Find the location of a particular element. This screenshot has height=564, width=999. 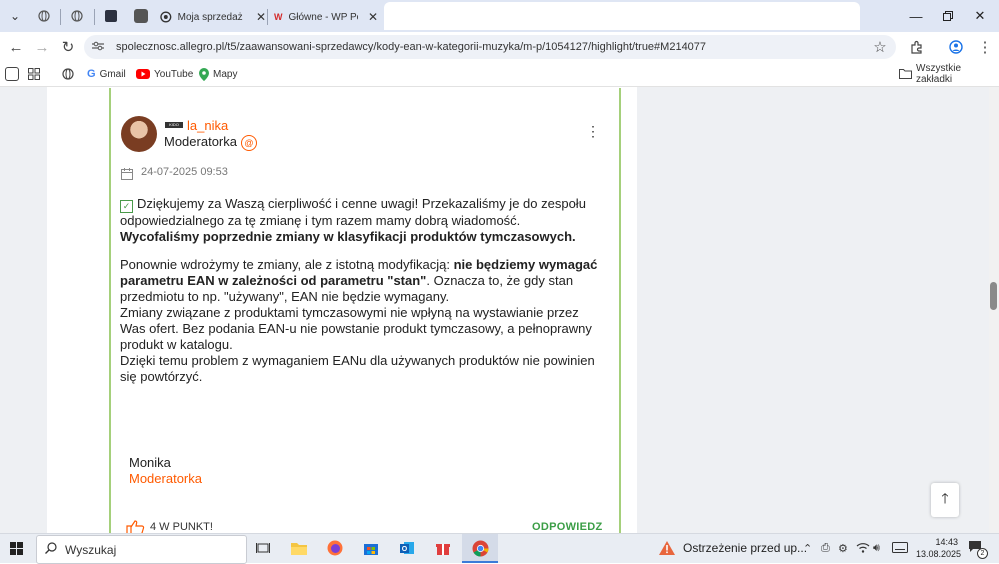

tab-search-chevron-icon: ⌄ is located at coordinates (15, 16).